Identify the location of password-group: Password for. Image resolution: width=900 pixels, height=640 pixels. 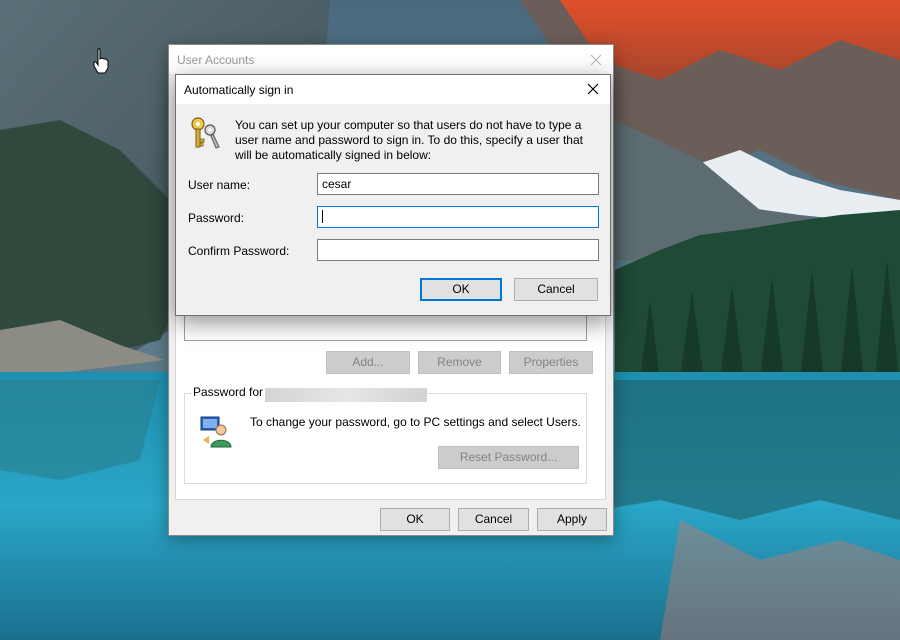
(385, 434).